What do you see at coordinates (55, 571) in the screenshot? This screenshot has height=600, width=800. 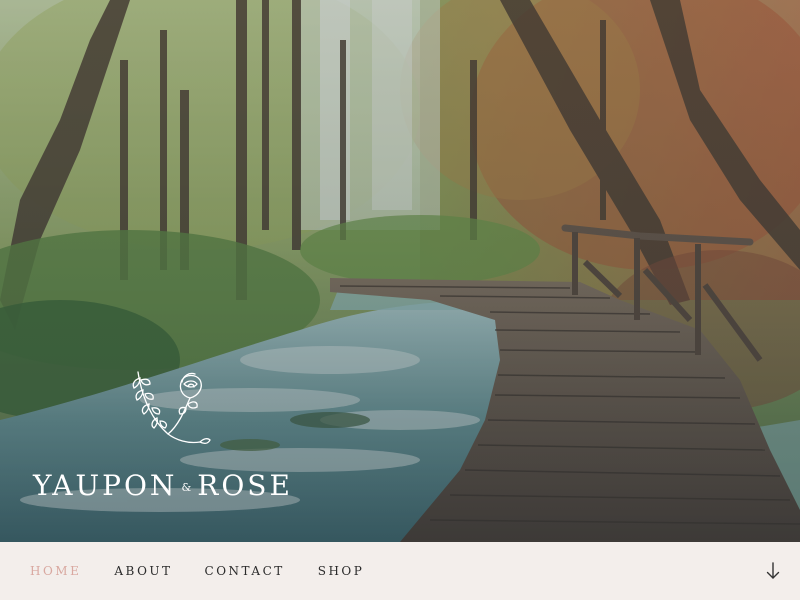 I see `nav-item-home: HOME` at bounding box center [55, 571].